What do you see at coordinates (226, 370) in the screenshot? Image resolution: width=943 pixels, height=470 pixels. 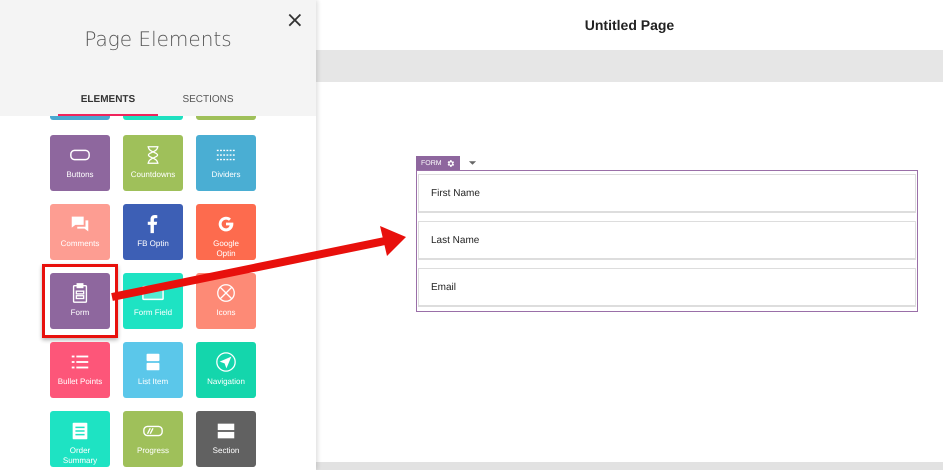 I see `element-tile: Navigation` at bounding box center [226, 370].